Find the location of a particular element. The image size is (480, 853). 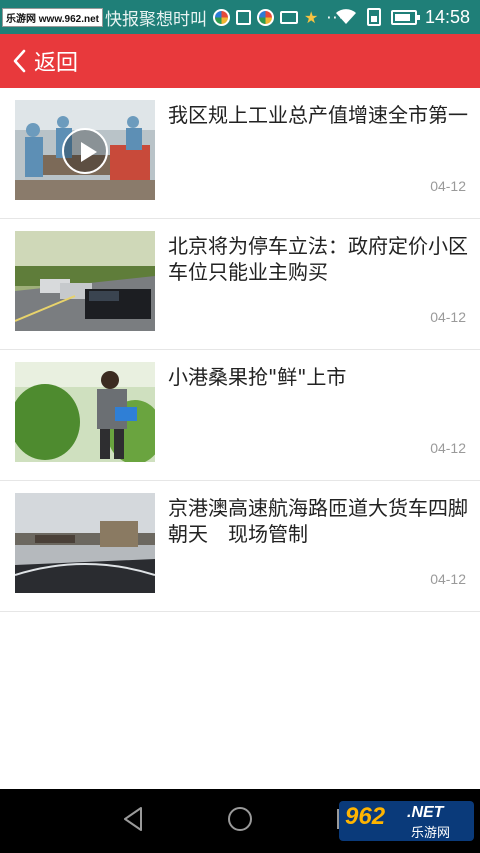

nav-home-button is located at coordinates (240, 821).